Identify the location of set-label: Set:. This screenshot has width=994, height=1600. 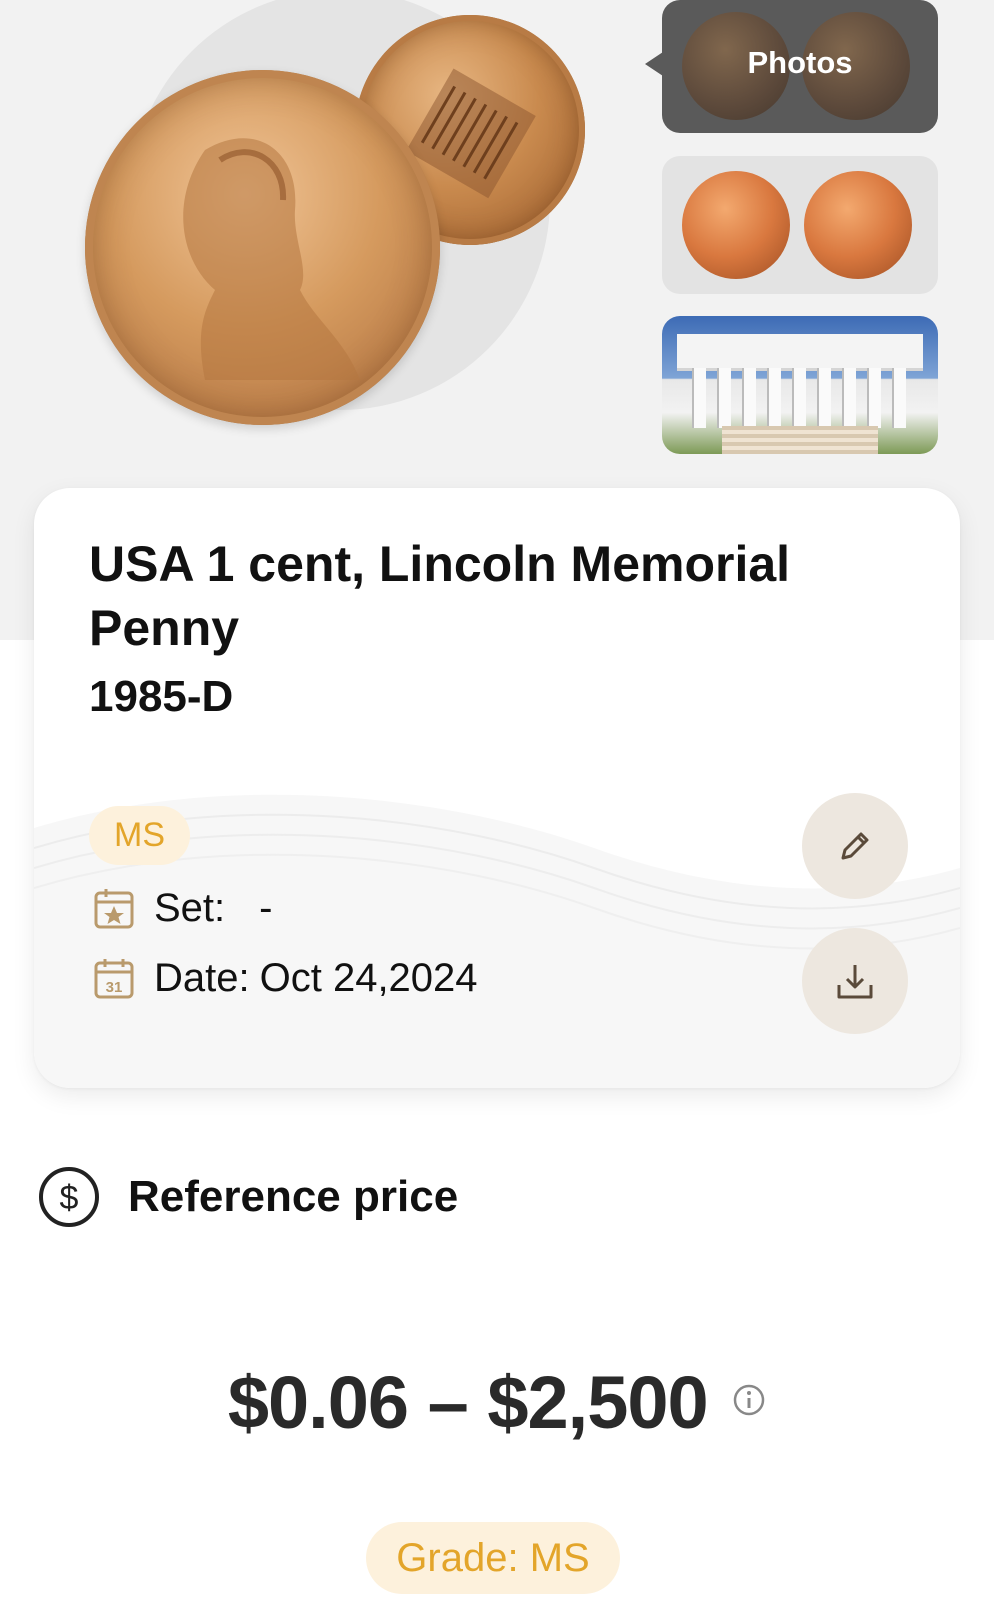
(190, 908).